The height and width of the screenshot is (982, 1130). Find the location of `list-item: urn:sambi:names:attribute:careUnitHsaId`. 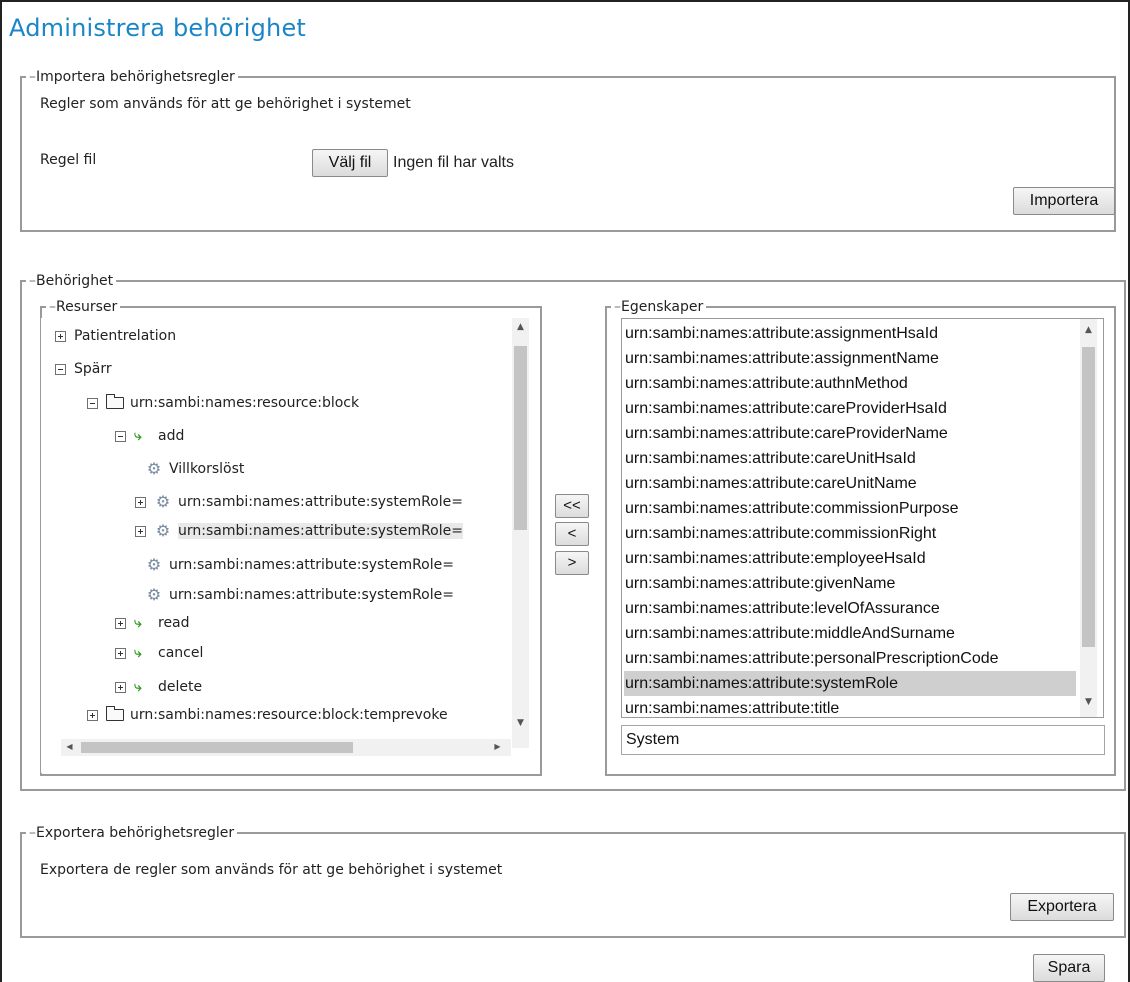

list-item: urn:sambi:names:attribute:careUnitHsaId is located at coordinates (850, 458).